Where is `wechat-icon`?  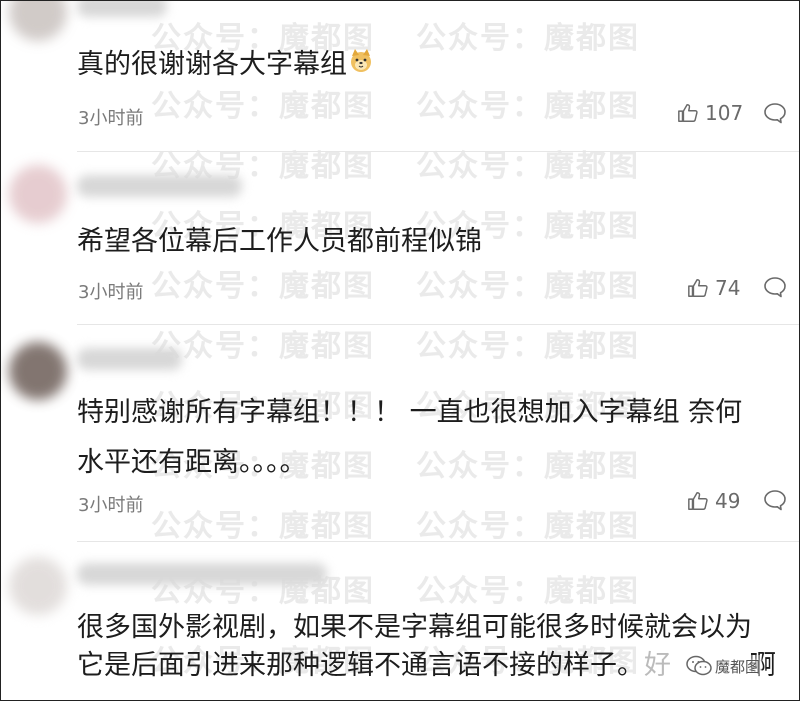 wechat-icon is located at coordinates (699, 665).